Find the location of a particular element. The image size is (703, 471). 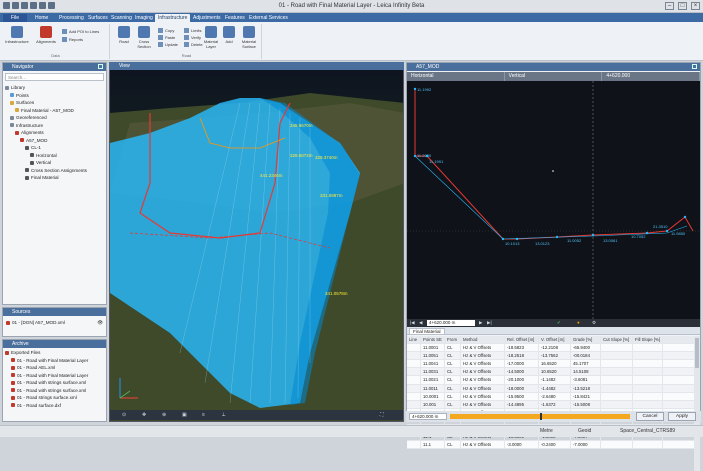

tab-imaging: Imaging is located at coordinates (144, 18).